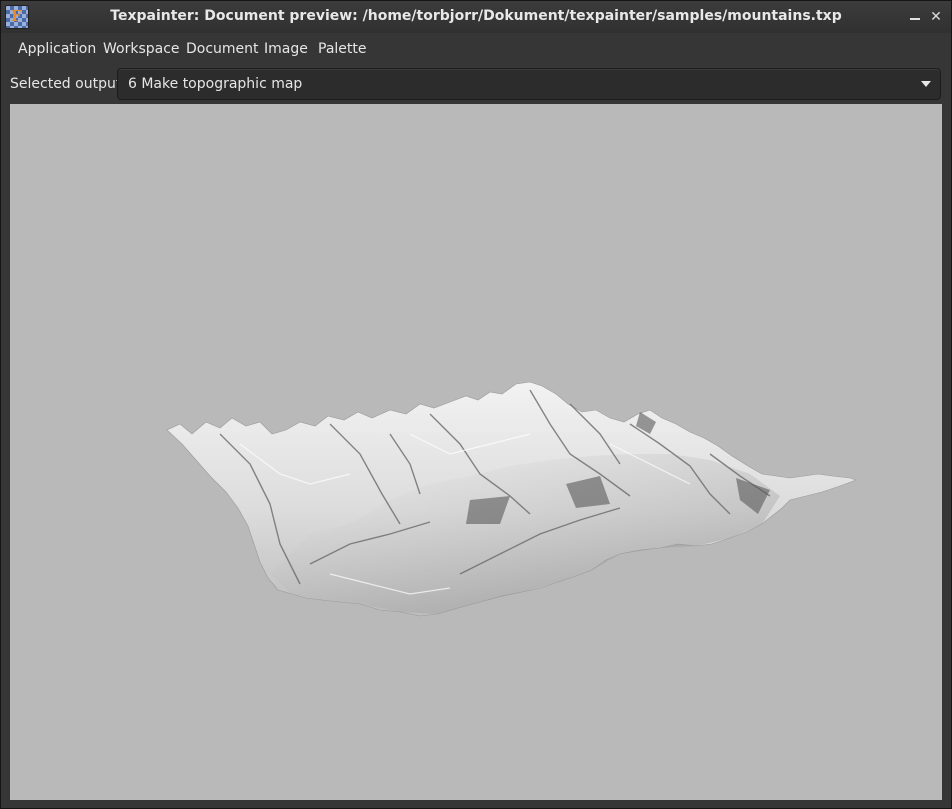 Image resolution: width=952 pixels, height=809 pixels. What do you see at coordinates (141, 49) in the screenshot?
I see `menu-workspace: Workspace` at bounding box center [141, 49].